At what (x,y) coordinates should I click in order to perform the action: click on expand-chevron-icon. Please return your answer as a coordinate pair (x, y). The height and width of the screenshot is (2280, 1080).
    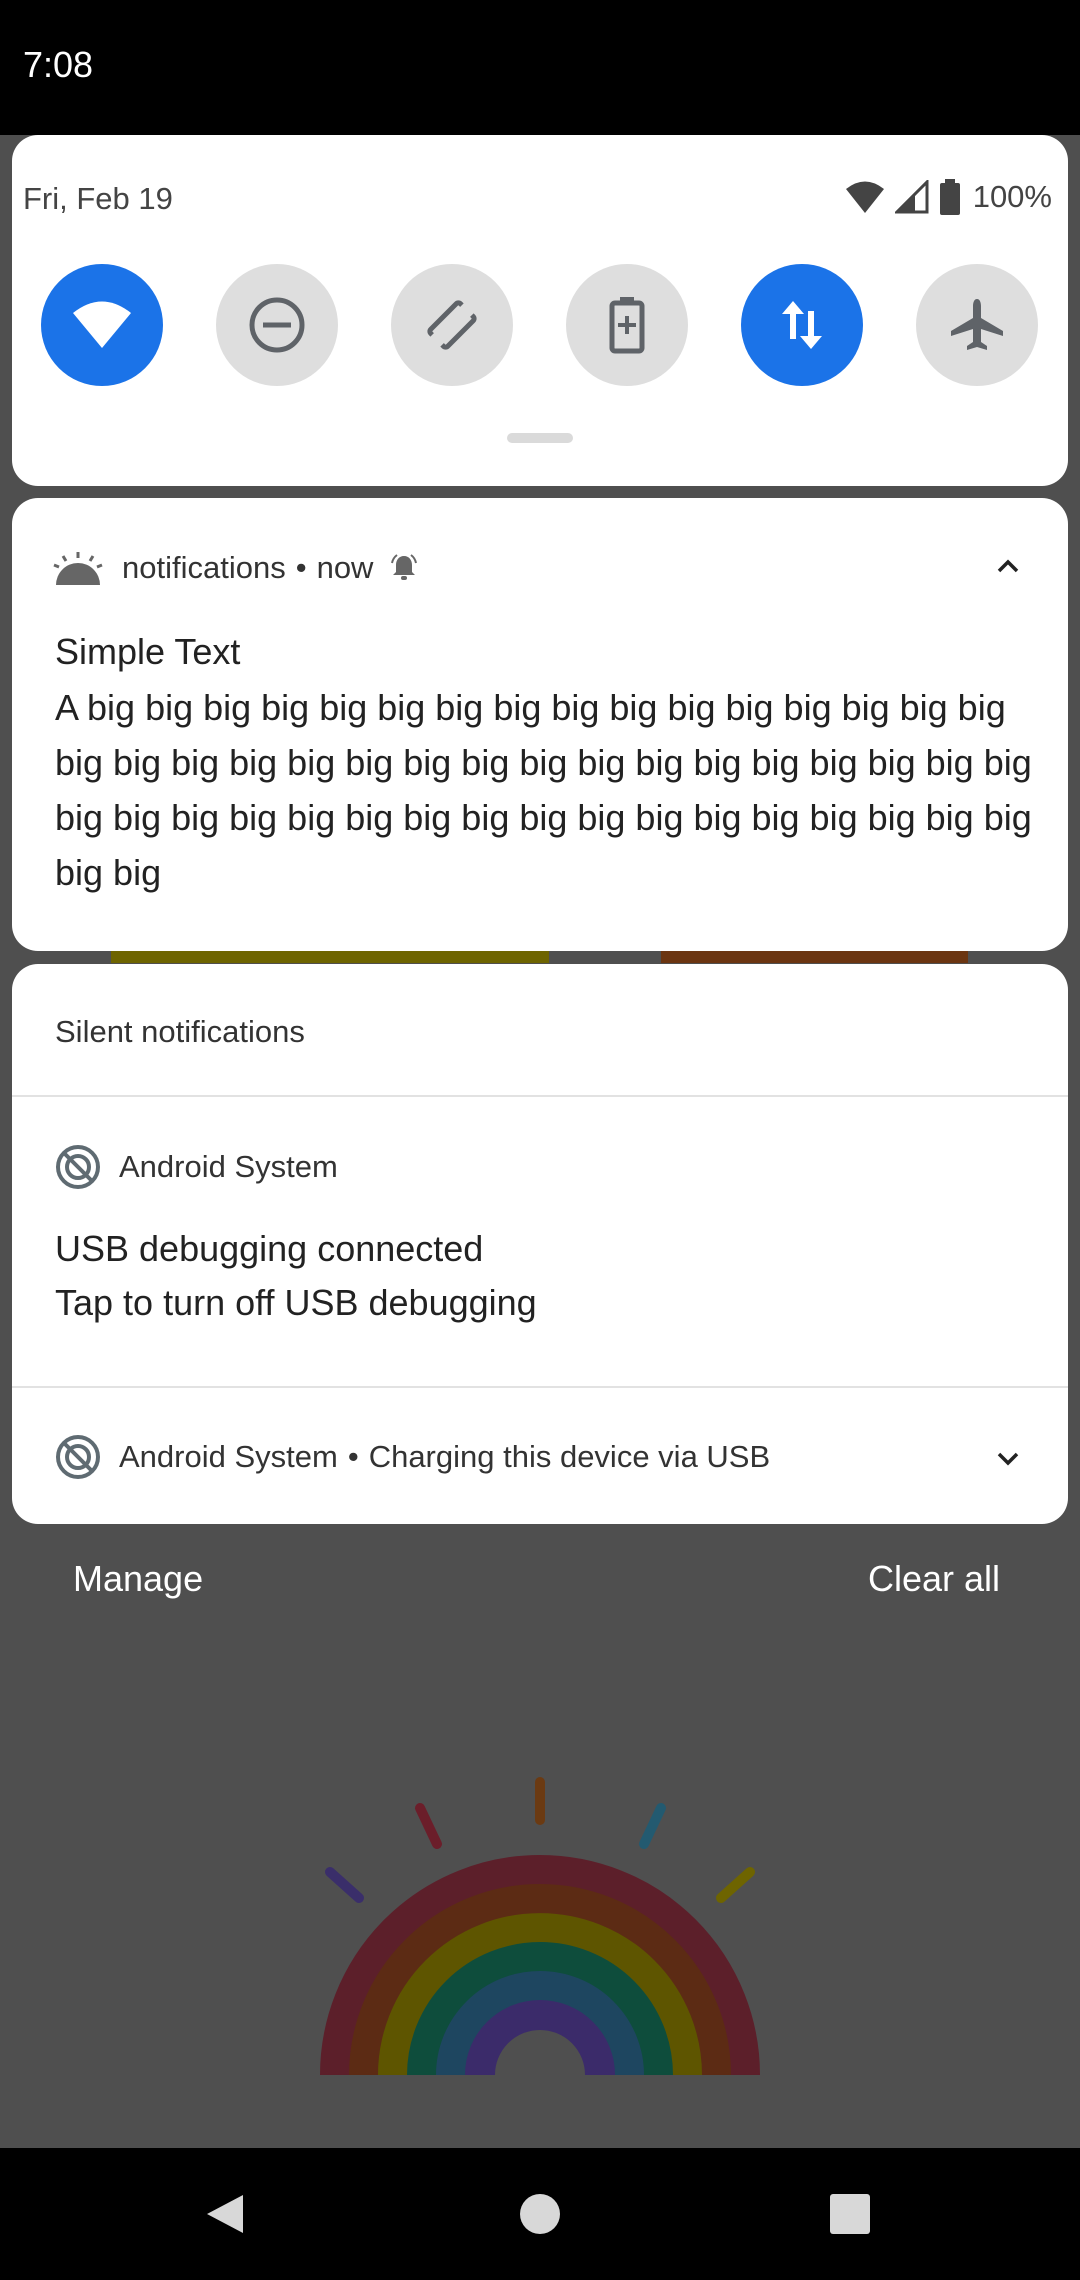
    Looking at the image, I should click on (1008, 1461).